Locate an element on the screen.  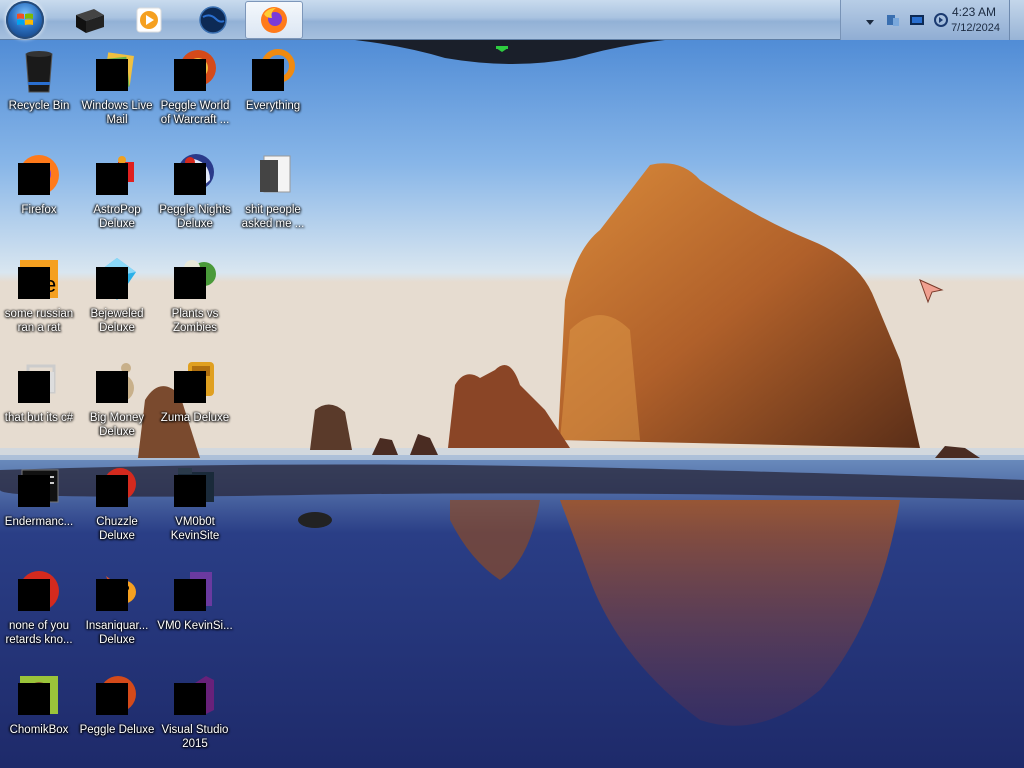
mouse-cursor-icon is located at coordinates (931, 291).